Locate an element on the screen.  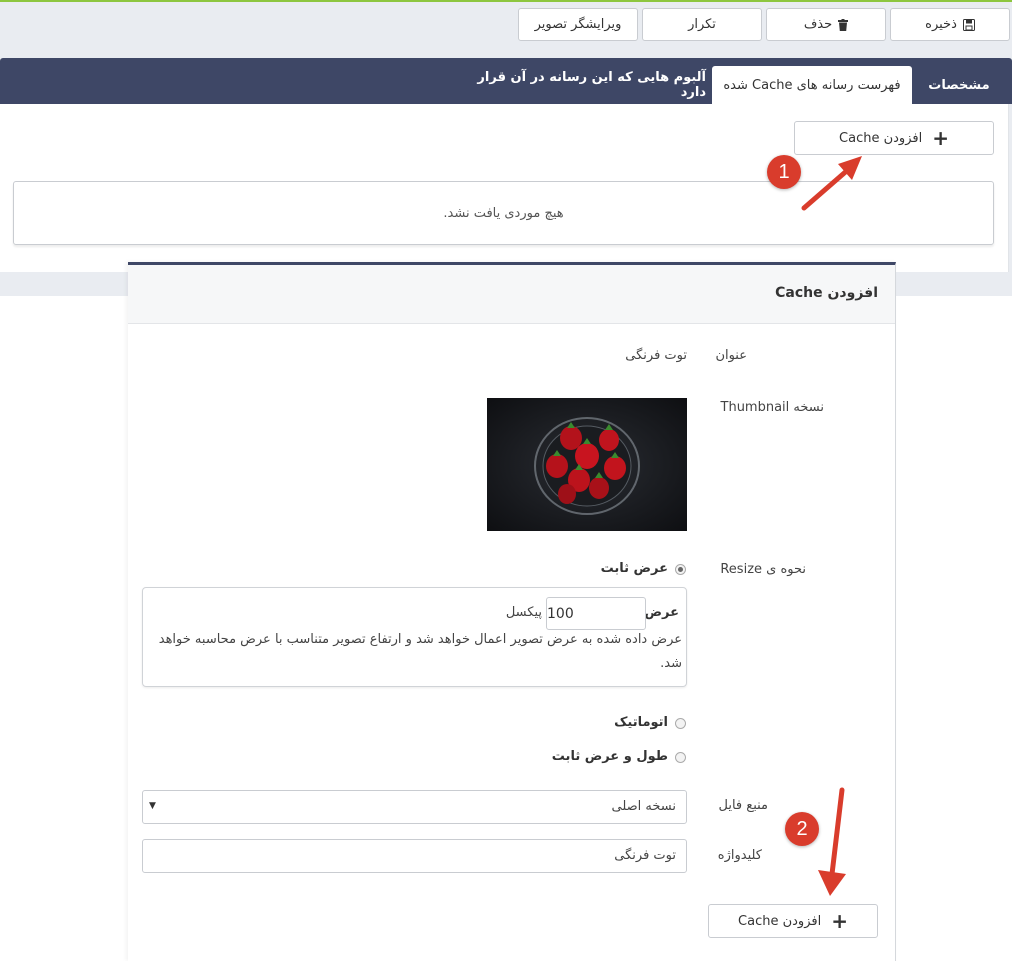
save-label: ذخیره is located at coordinates (941, 24).